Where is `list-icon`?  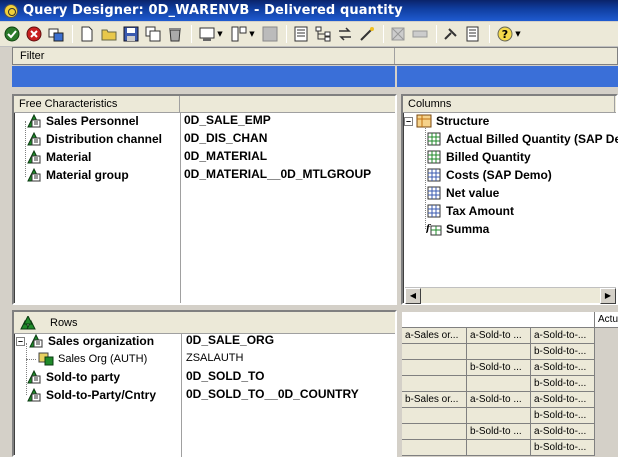 list-icon is located at coordinates (473, 34).